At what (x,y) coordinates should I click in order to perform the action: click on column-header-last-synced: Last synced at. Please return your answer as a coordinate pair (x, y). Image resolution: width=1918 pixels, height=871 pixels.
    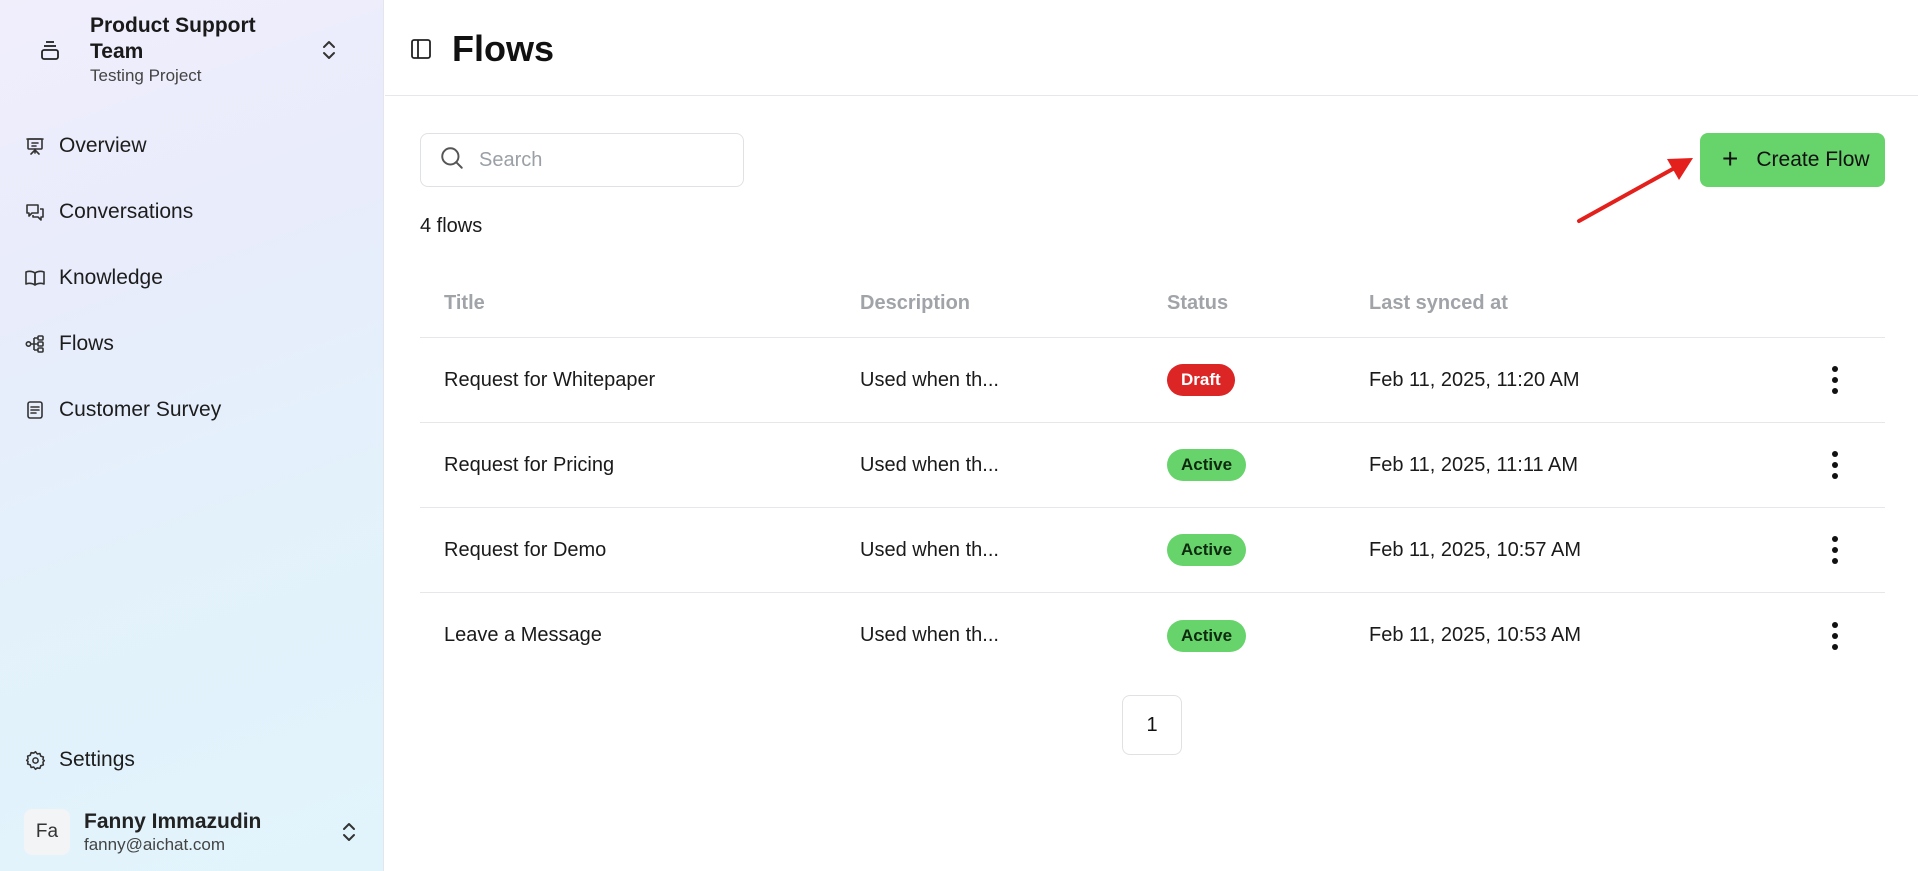
    Looking at the image, I should click on (1577, 303).